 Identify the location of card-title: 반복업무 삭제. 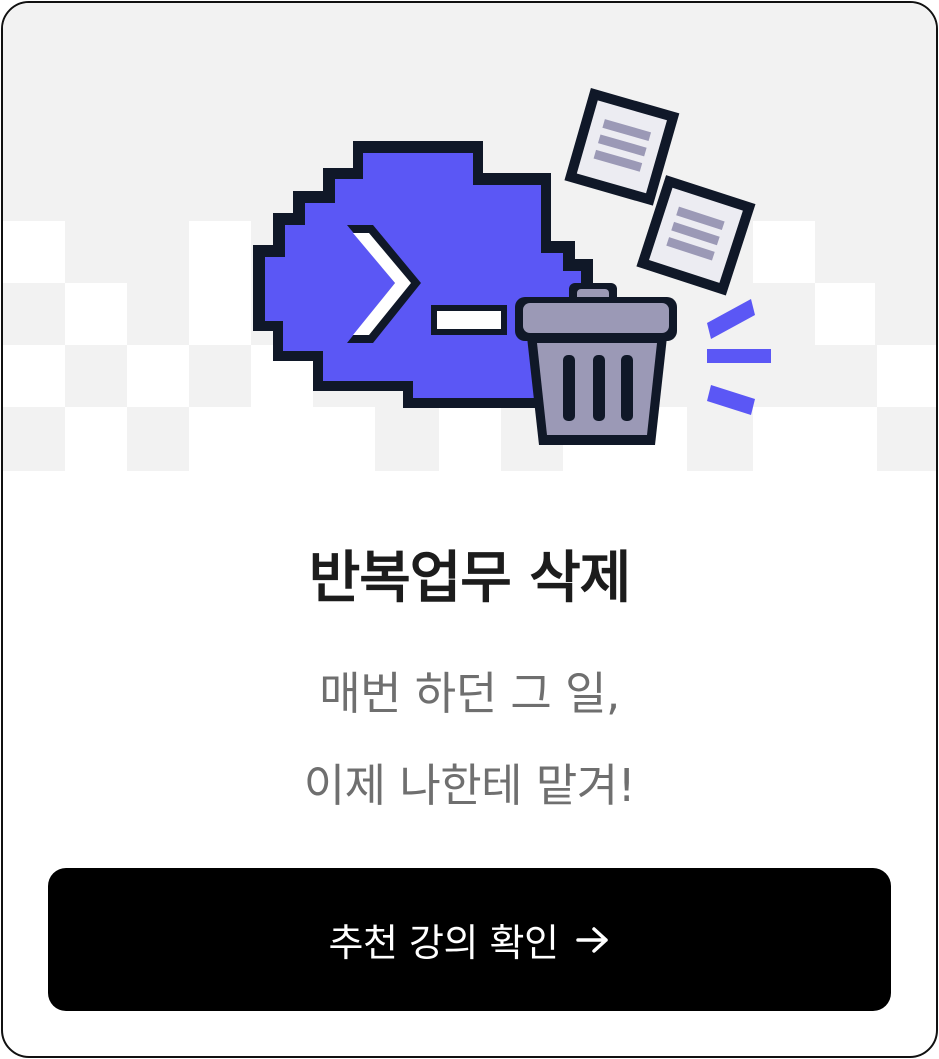
(470, 578).